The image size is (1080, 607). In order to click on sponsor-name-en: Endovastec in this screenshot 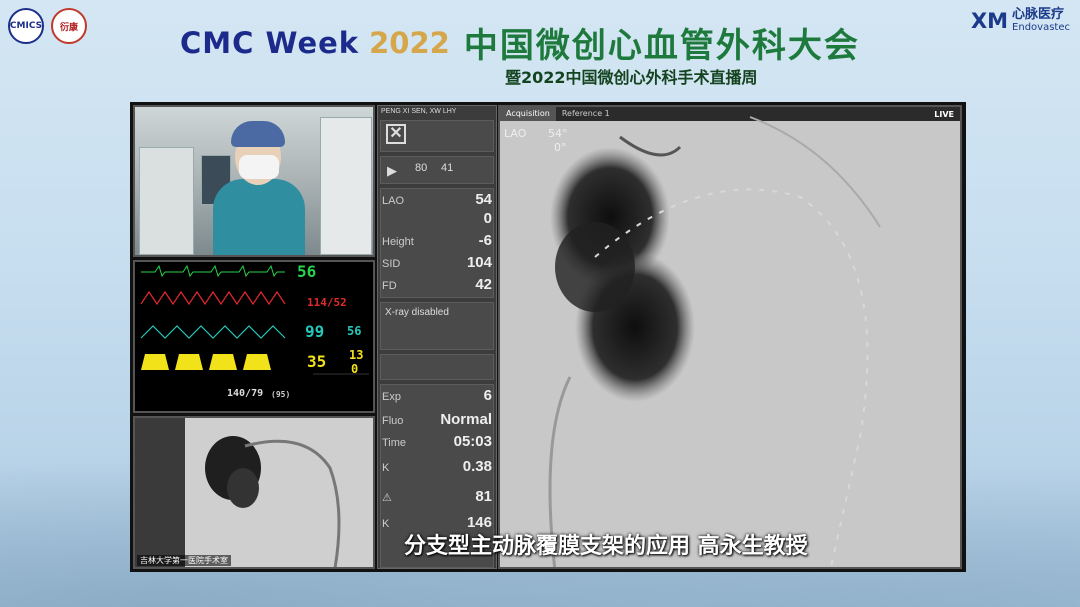, I will do `click(1041, 27)`.